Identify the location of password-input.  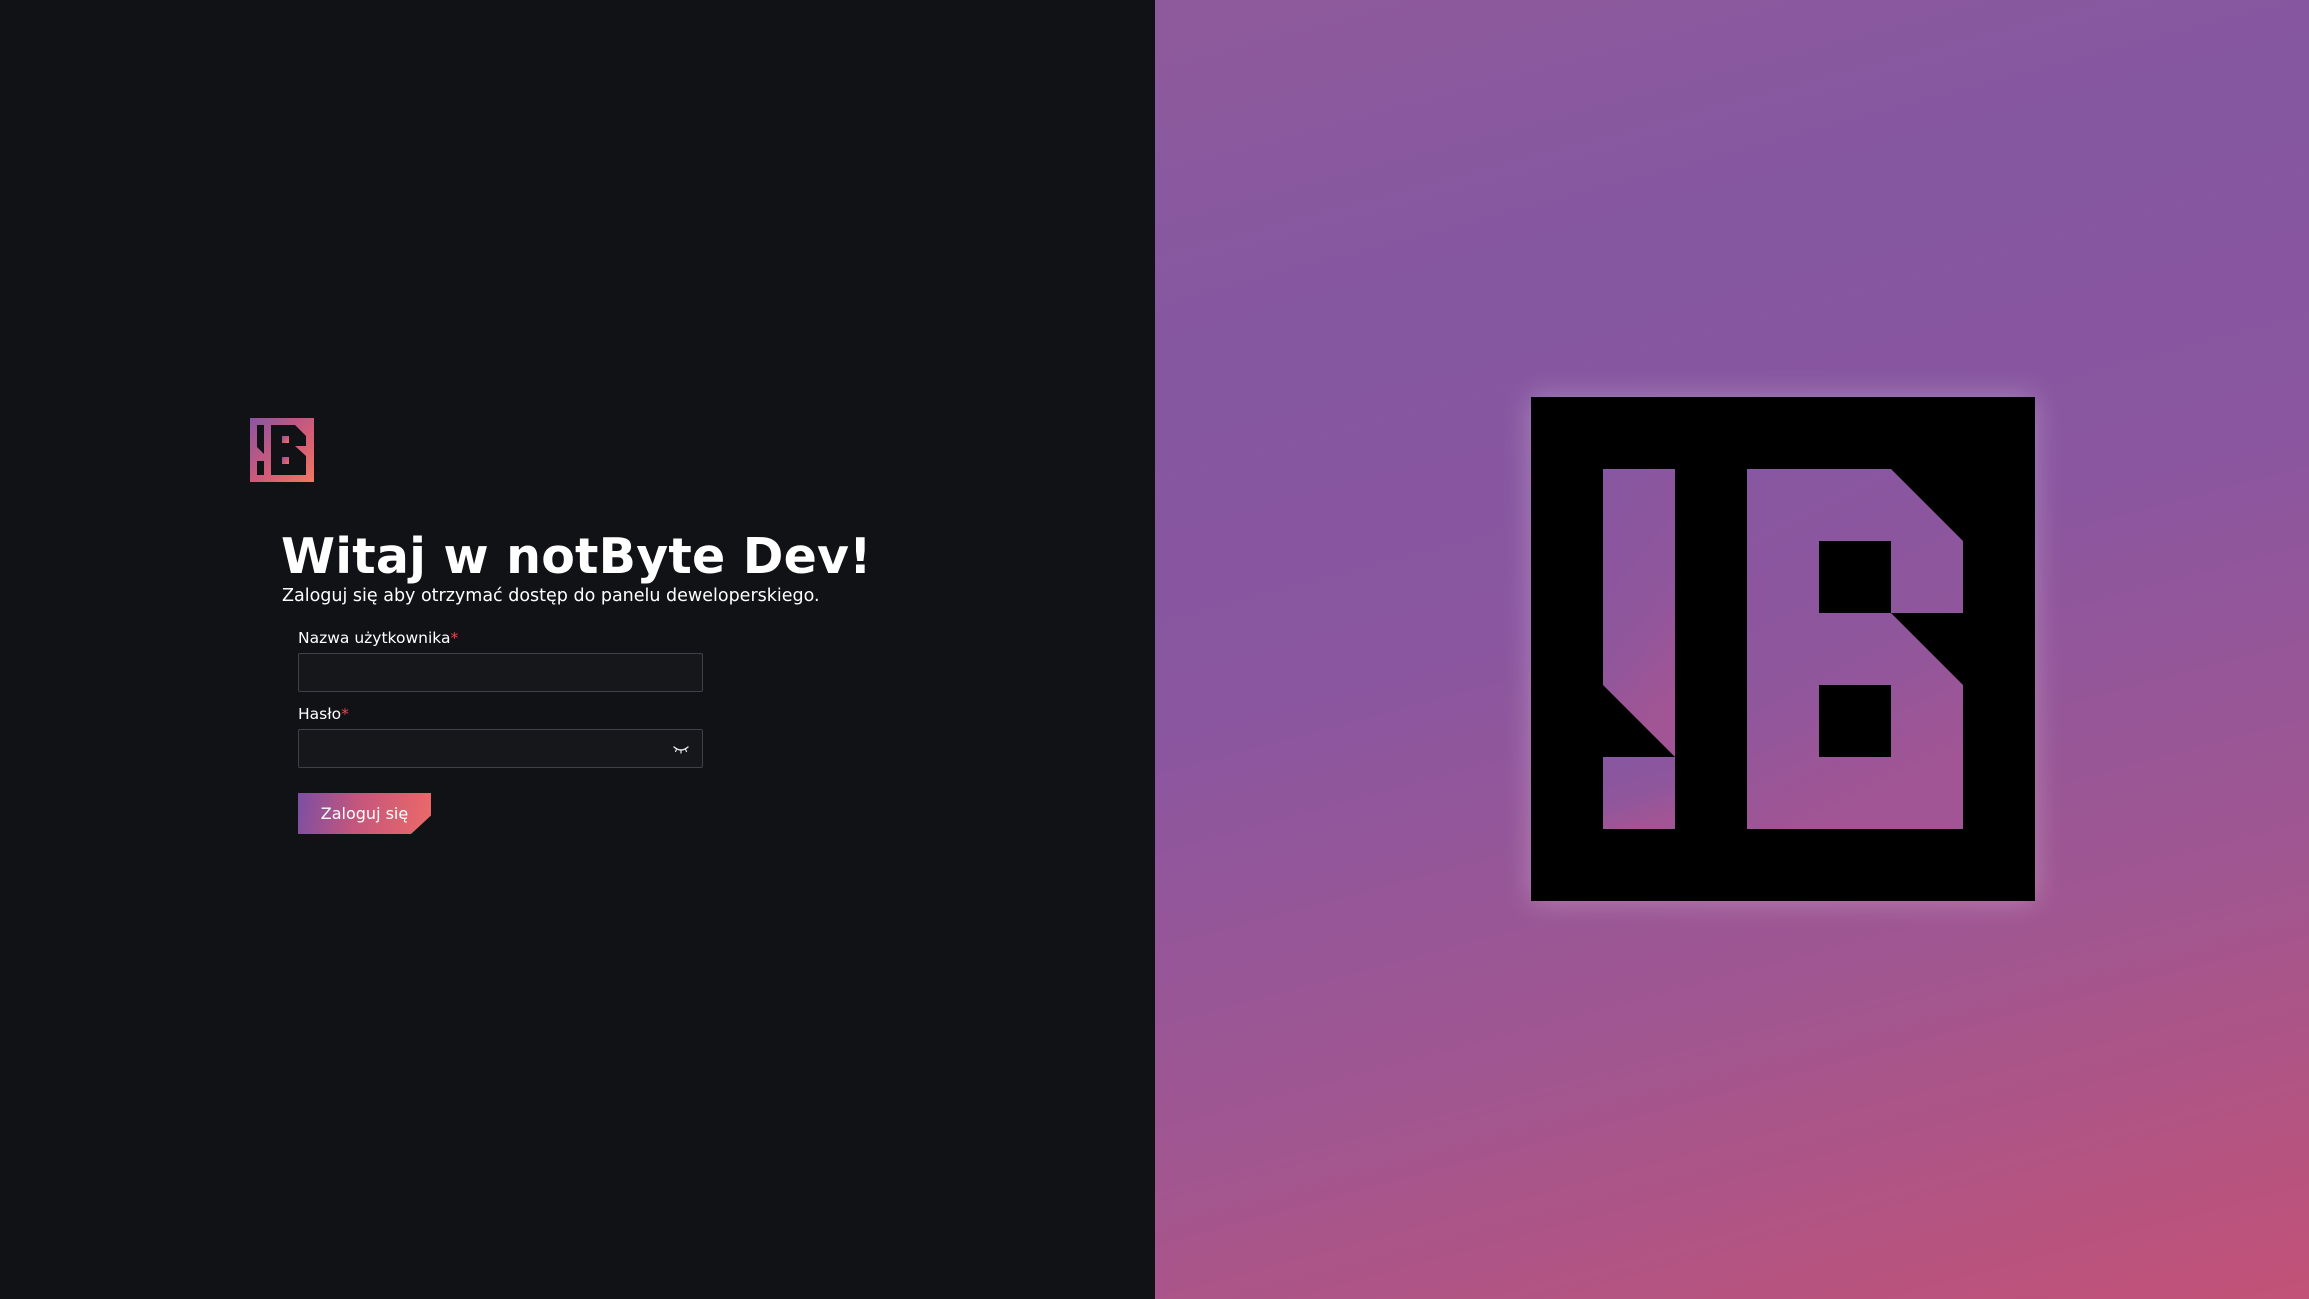
(500, 748).